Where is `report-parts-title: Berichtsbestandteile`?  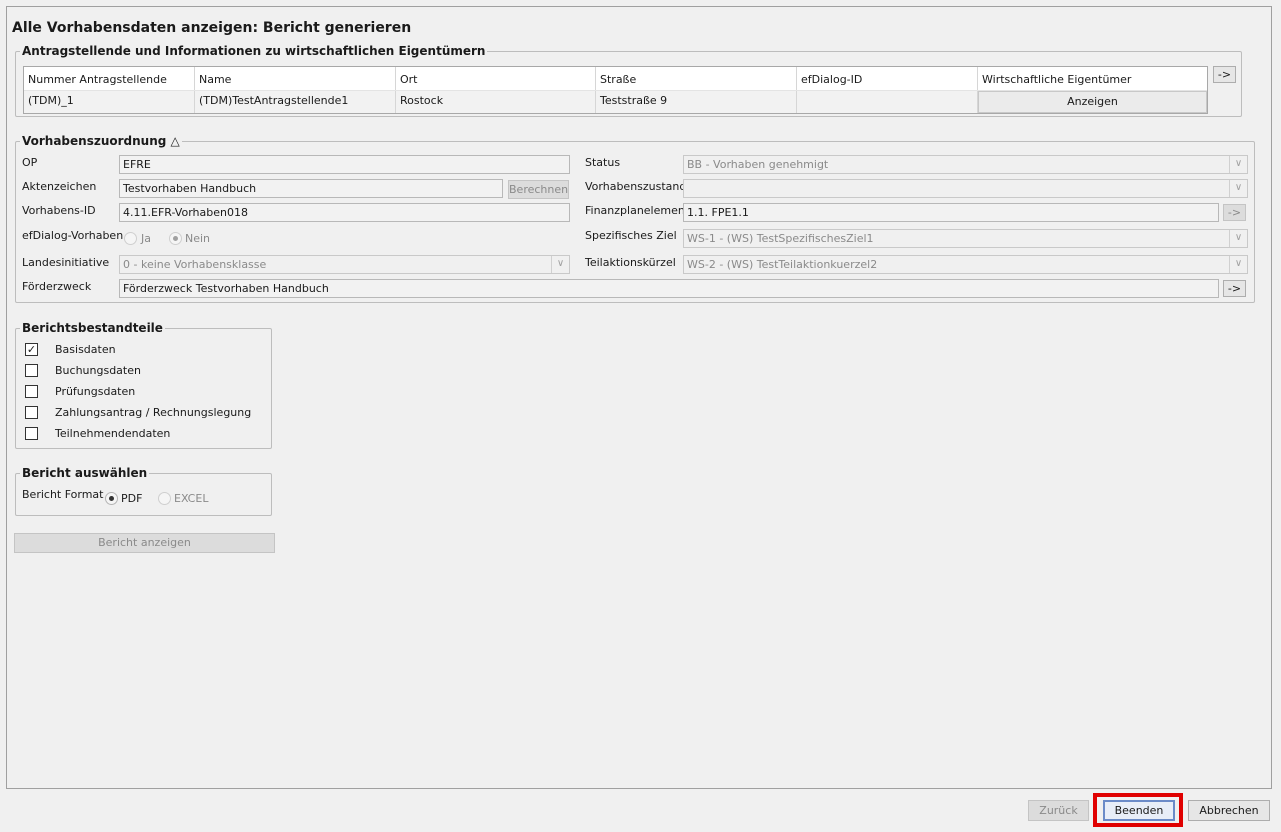
report-parts-title: Berichtsbestandteile is located at coordinates (92, 328).